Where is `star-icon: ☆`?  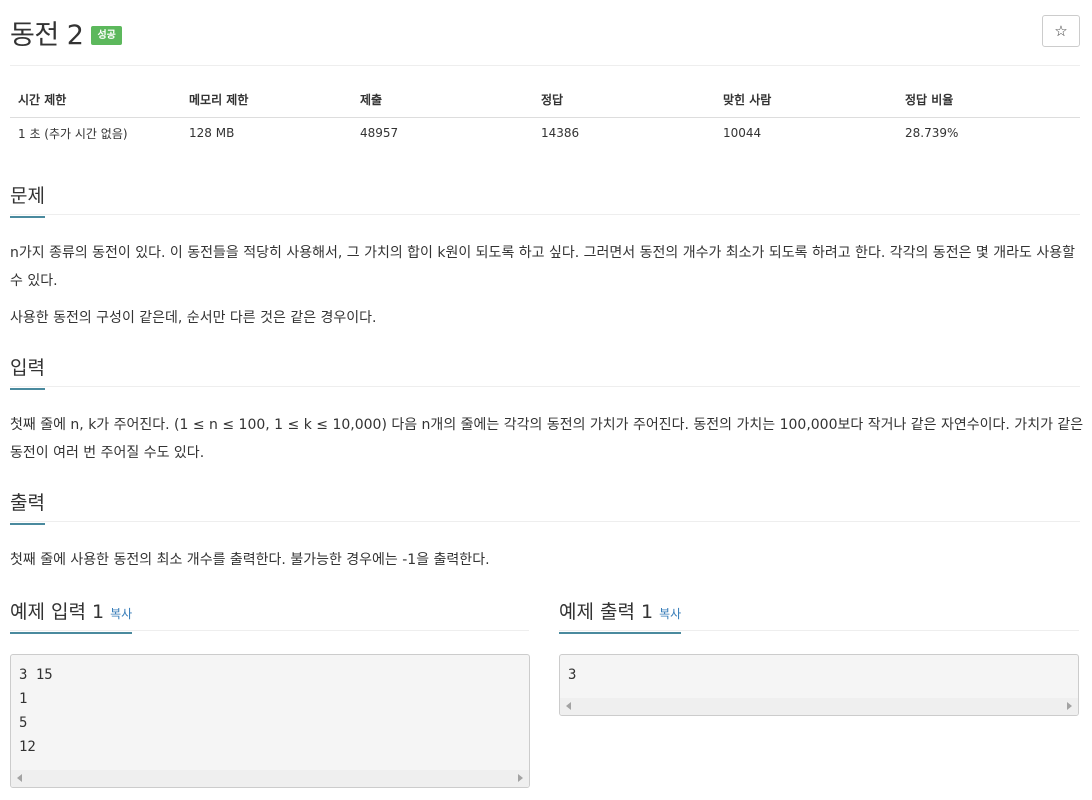 star-icon: ☆ is located at coordinates (1061, 31).